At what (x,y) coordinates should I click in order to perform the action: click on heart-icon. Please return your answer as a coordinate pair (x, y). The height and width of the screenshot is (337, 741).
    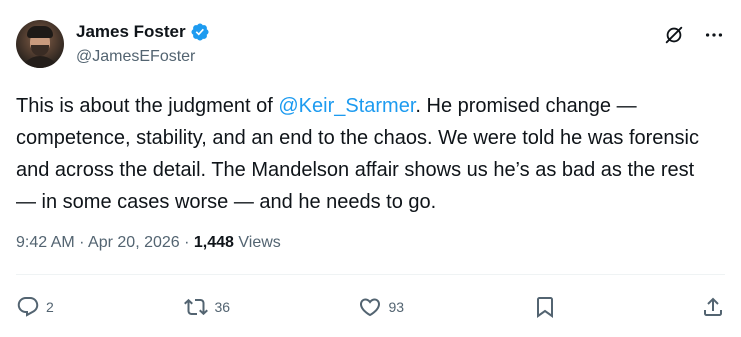
    Looking at the image, I should click on (370, 307).